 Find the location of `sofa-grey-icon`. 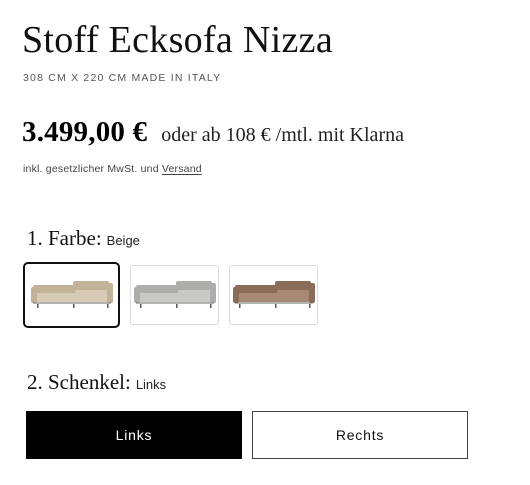

sofa-grey-icon is located at coordinates (174, 294).